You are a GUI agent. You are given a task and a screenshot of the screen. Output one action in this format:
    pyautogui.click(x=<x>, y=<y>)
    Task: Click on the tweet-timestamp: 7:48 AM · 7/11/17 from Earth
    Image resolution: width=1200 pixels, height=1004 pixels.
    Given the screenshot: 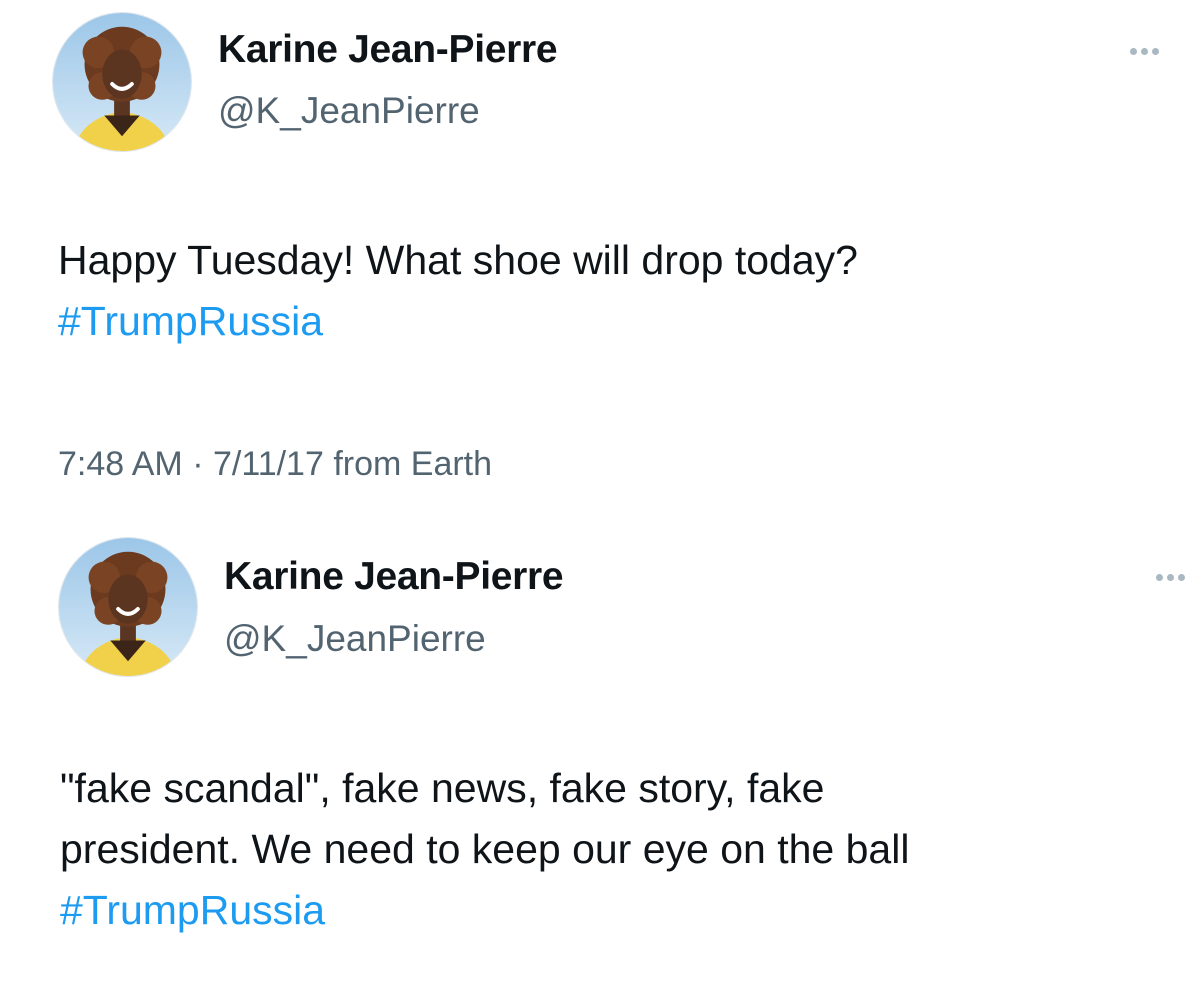 What is the action you would take?
    pyautogui.click(x=275, y=464)
    